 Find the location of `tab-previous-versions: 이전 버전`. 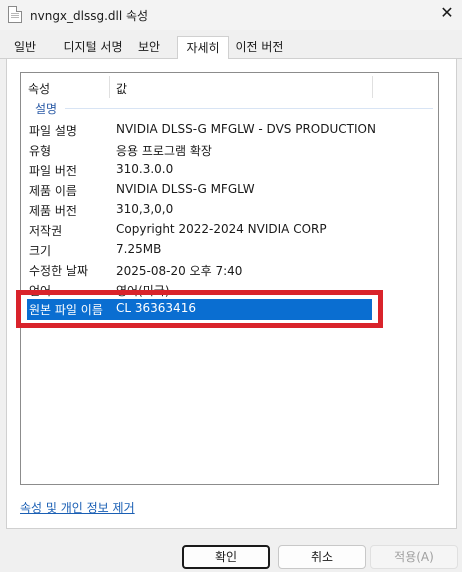

tab-previous-versions: 이전 버전 is located at coordinates (259, 48).